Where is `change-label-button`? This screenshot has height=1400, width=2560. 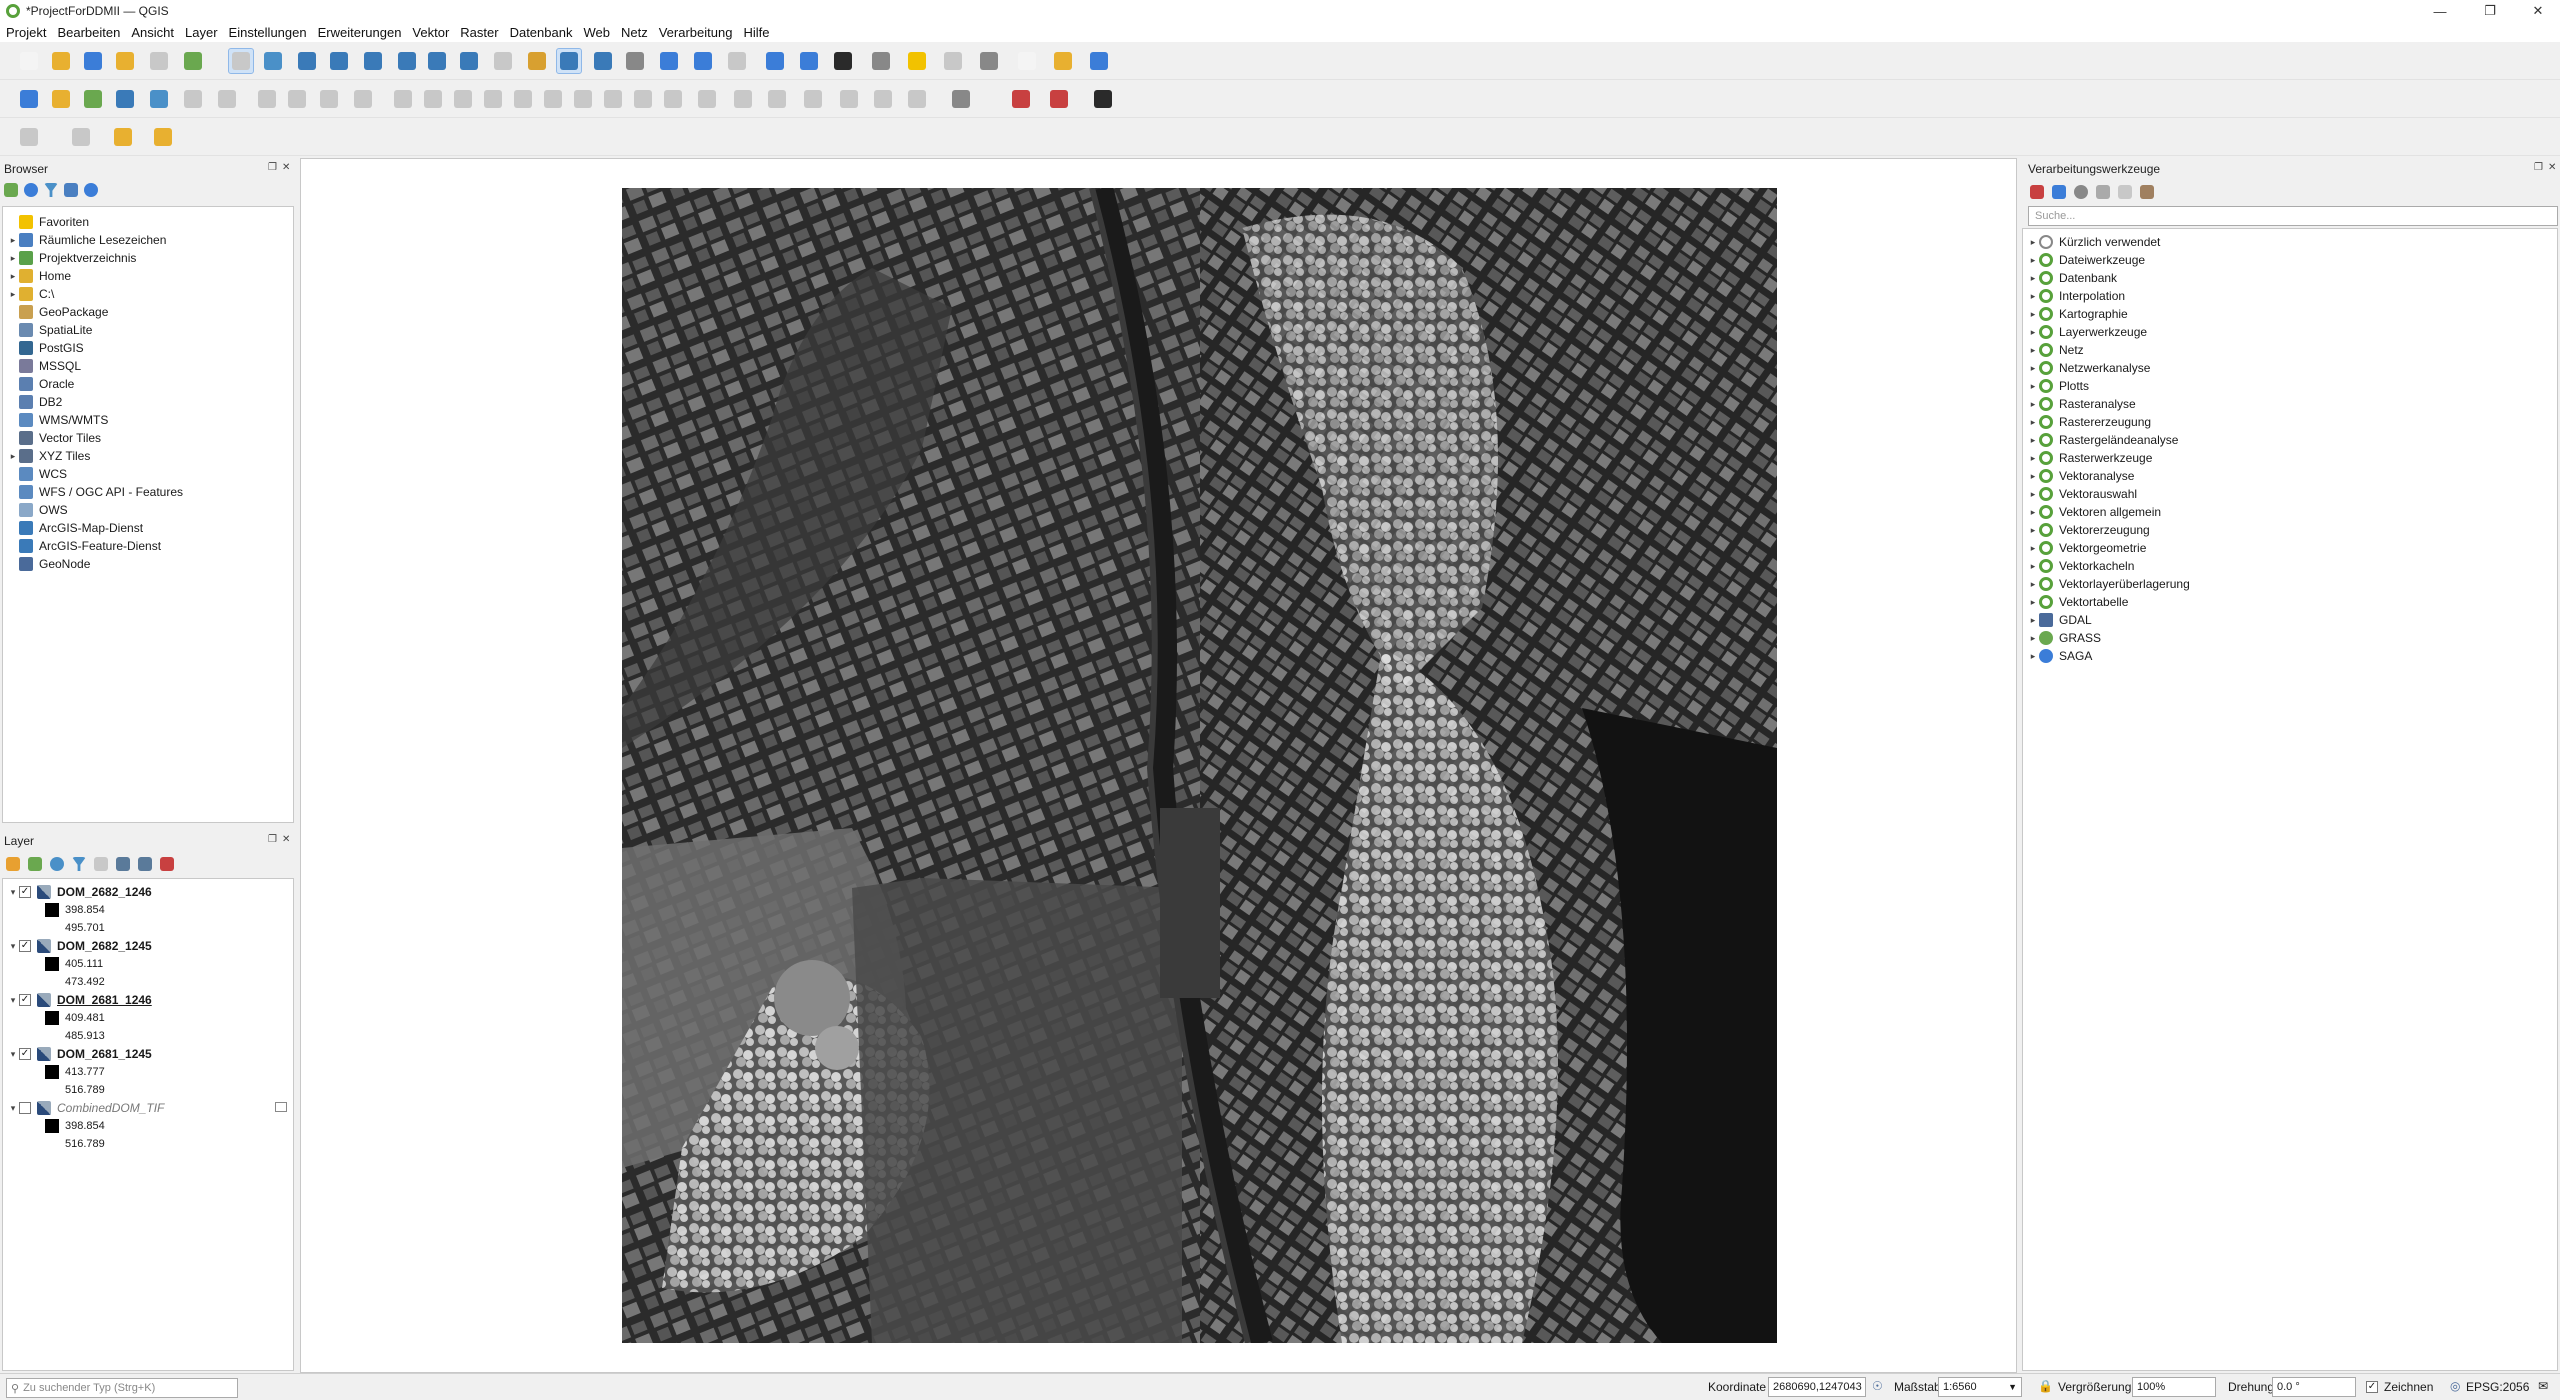 change-label-button is located at coordinates (707, 99).